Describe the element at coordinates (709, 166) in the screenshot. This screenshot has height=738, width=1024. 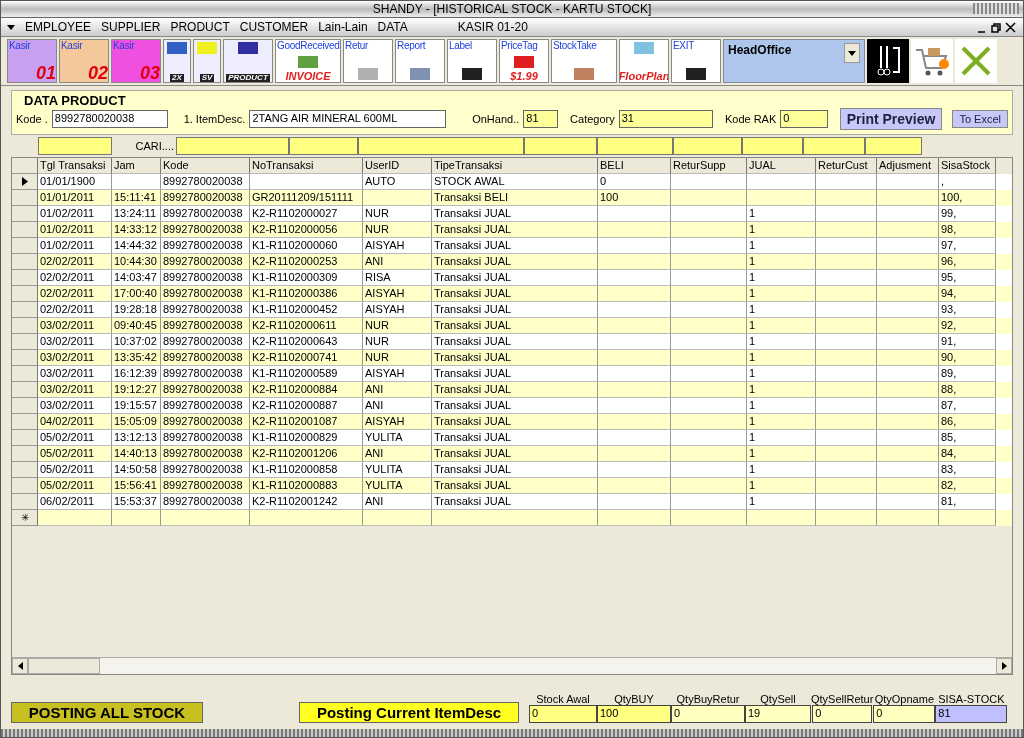
I see `column-header: ReturSupp` at that location.